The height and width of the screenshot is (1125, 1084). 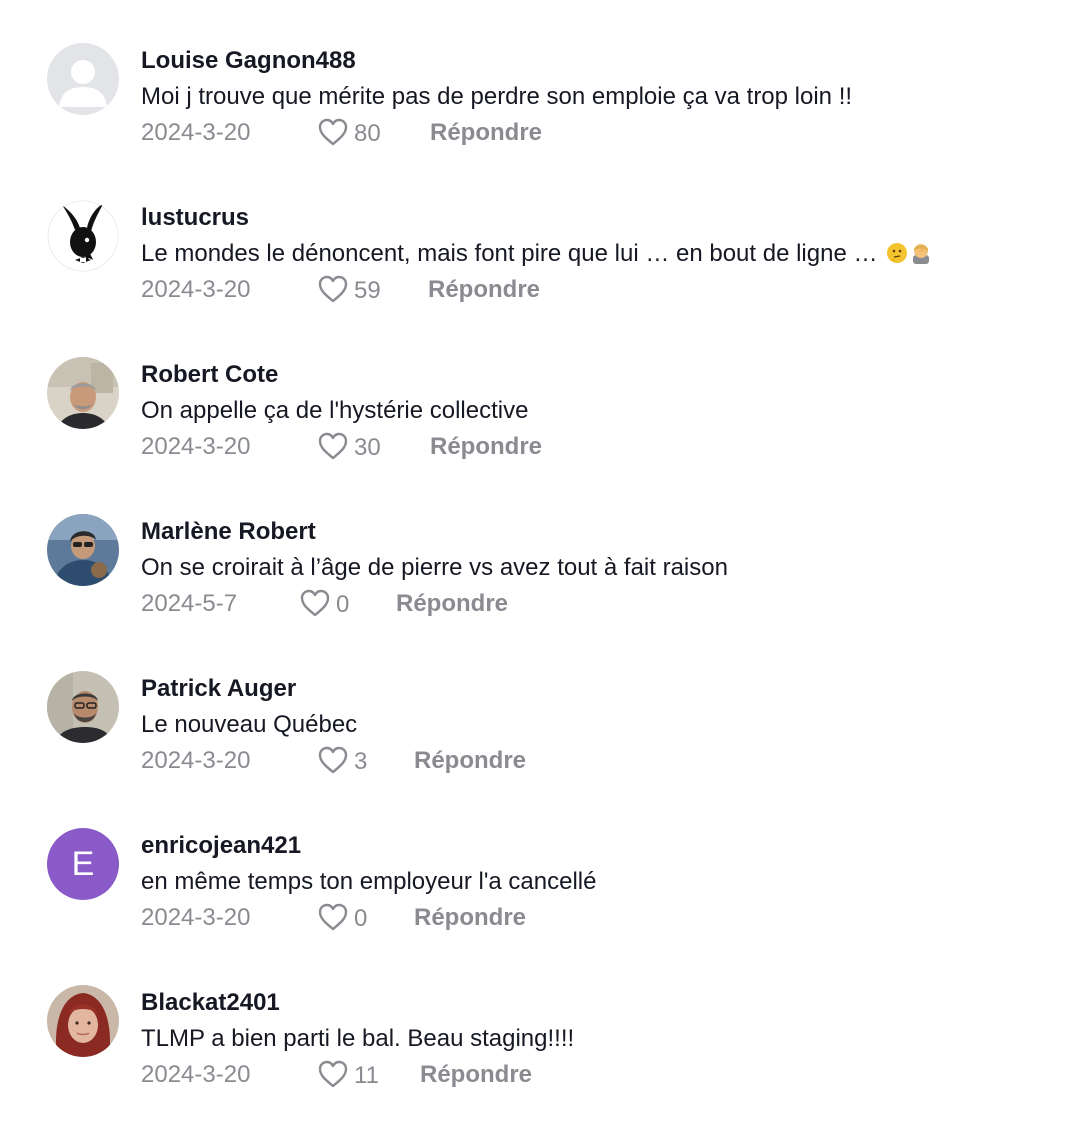 I want to click on like-button: 11, so click(x=348, y=1074).